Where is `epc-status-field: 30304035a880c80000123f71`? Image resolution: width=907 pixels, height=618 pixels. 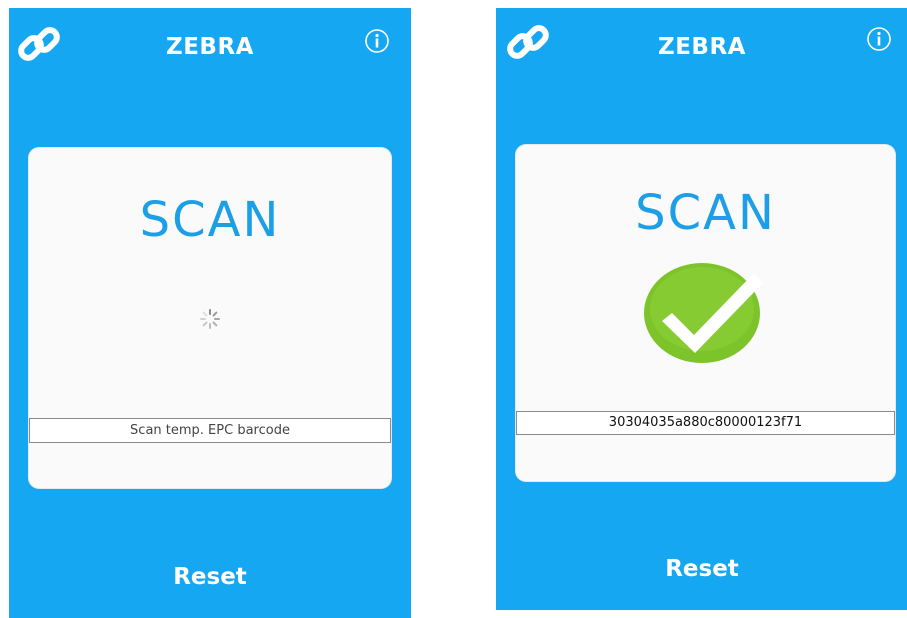
epc-status-field: 30304035a880c80000123f71 is located at coordinates (705, 423).